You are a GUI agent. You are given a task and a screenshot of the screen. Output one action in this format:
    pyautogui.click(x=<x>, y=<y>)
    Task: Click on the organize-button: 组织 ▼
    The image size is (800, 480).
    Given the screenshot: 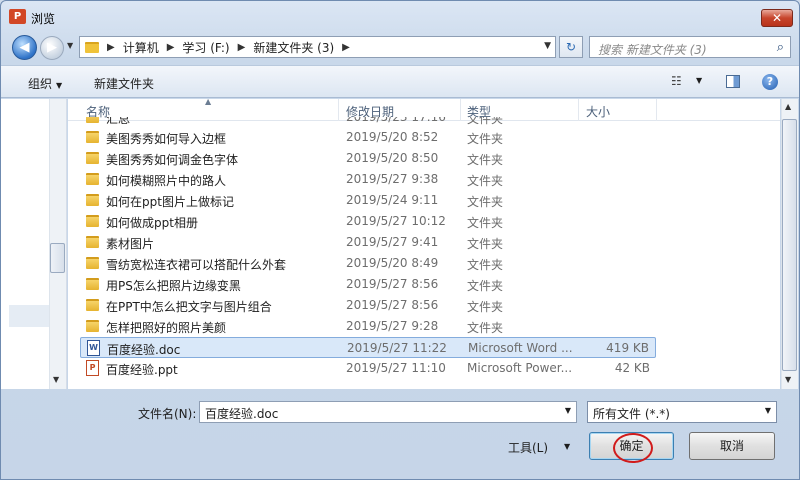 What is the action you would take?
    pyautogui.click(x=45, y=83)
    